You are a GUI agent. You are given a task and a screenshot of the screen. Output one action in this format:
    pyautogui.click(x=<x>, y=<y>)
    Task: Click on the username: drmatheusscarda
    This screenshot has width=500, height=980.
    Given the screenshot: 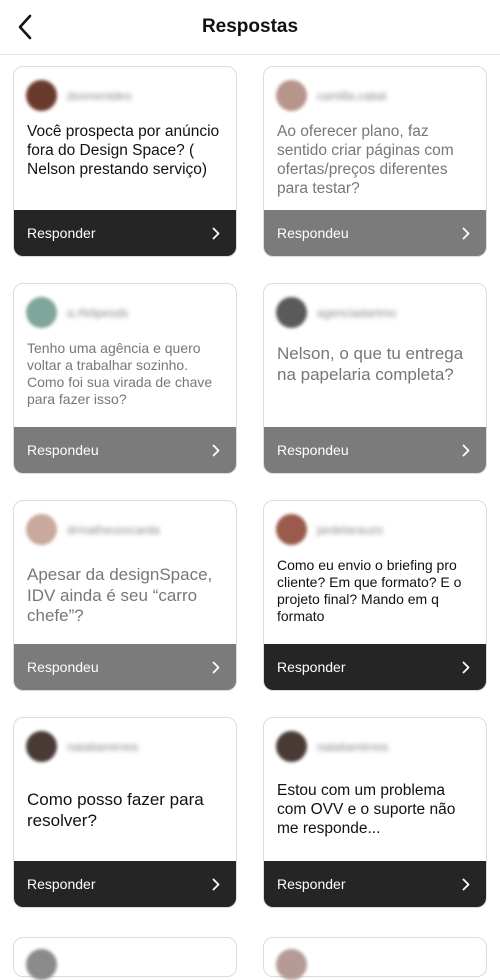 What is the action you would take?
    pyautogui.click(x=113, y=529)
    